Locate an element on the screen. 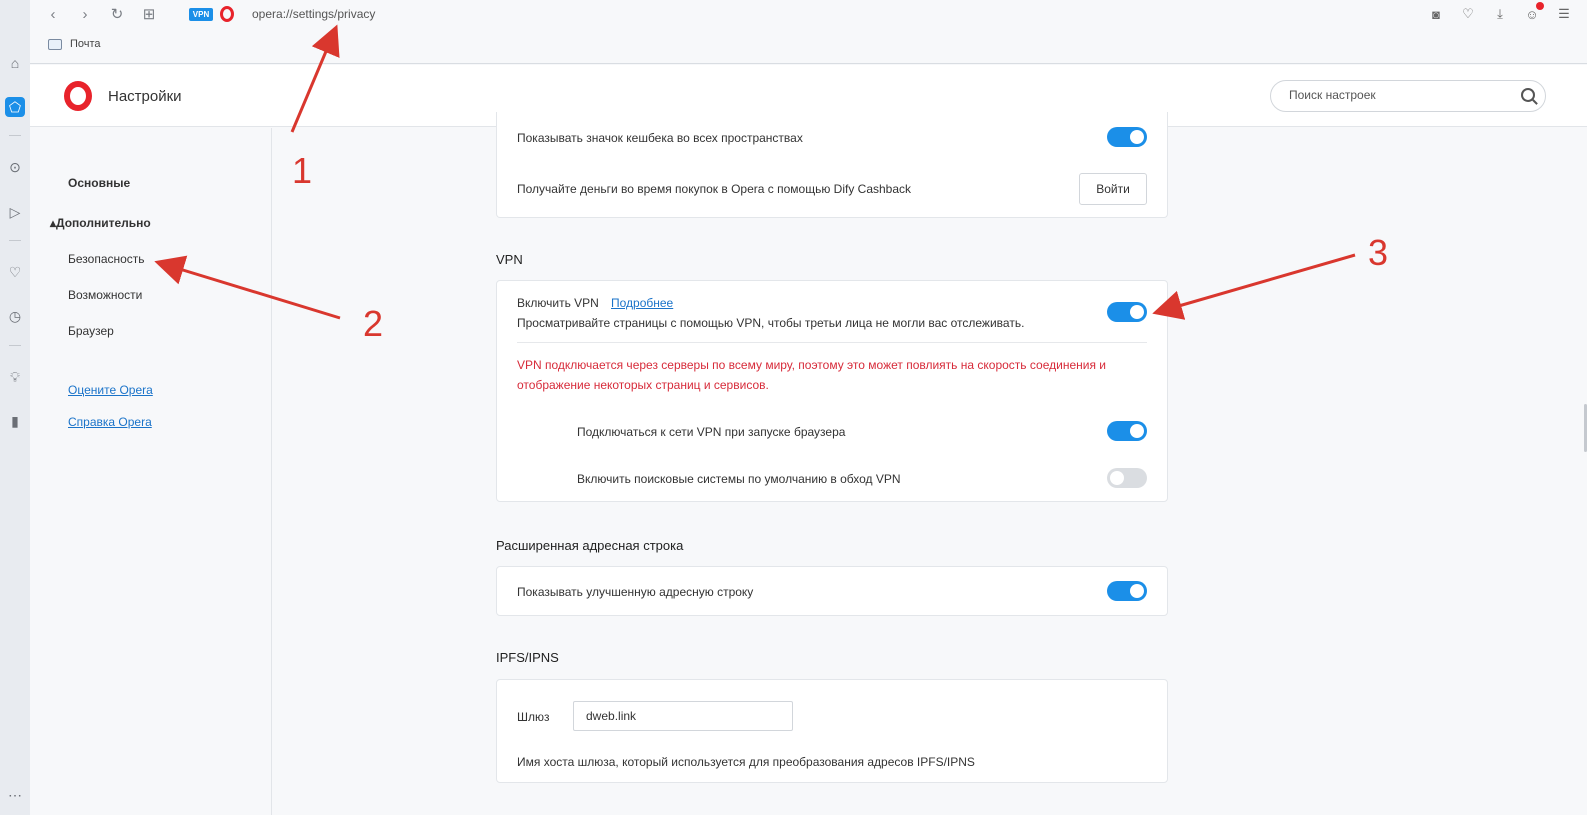 This screenshot has height=815, width=1587. vpn-bypass-search-toggle is located at coordinates (1127, 478).